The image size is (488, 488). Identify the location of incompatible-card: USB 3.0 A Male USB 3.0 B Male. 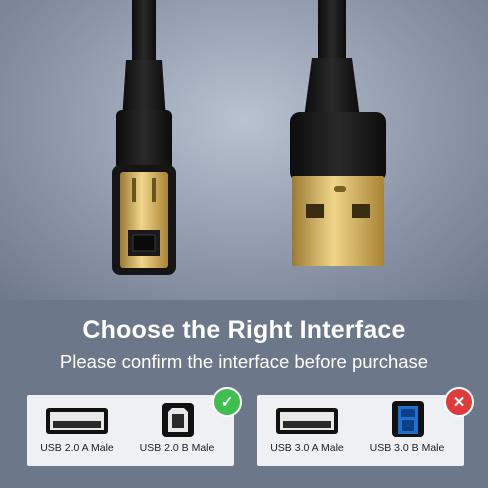
(360, 430).